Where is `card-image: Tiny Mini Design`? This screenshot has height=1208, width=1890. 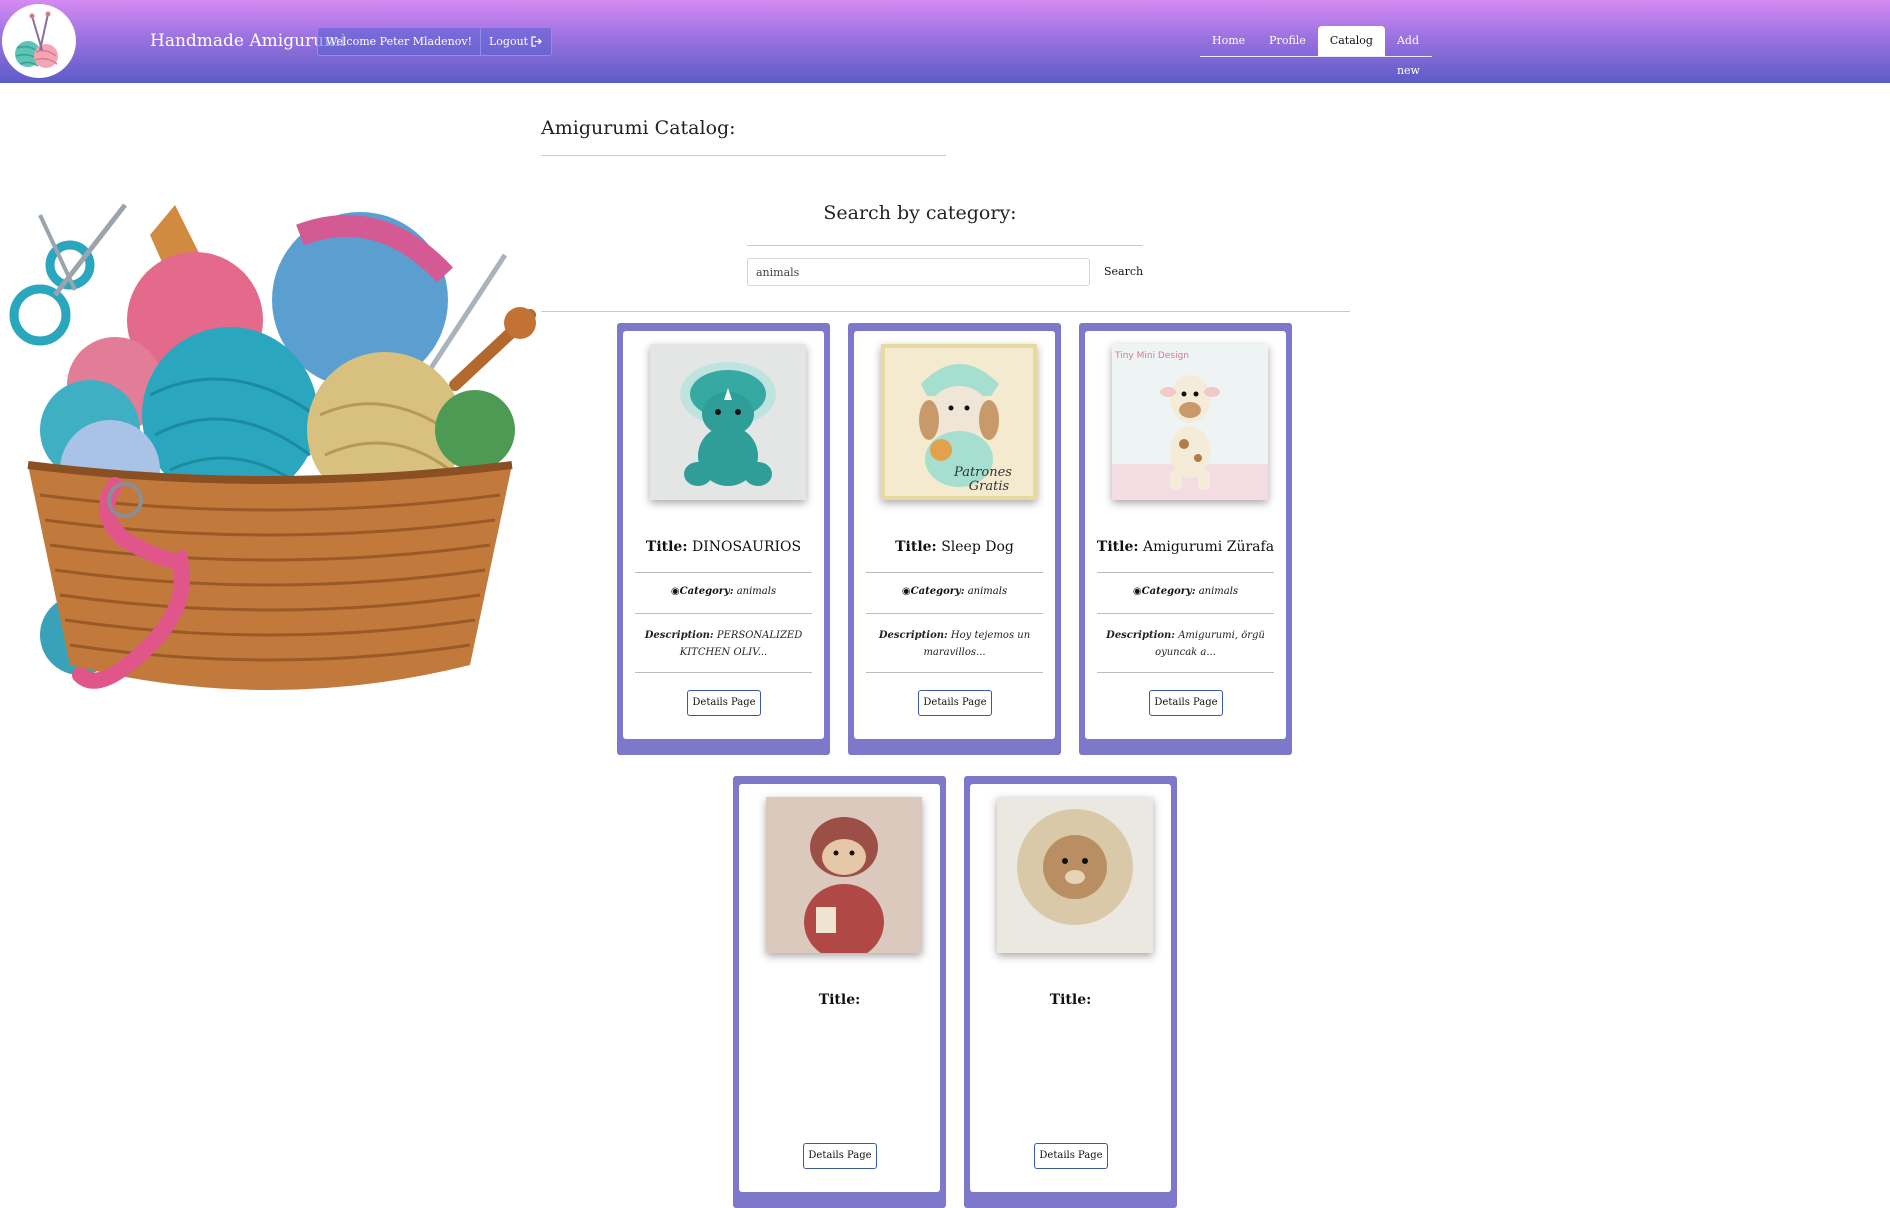 card-image: Tiny Mini Design is located at coordinates (1190, 422).